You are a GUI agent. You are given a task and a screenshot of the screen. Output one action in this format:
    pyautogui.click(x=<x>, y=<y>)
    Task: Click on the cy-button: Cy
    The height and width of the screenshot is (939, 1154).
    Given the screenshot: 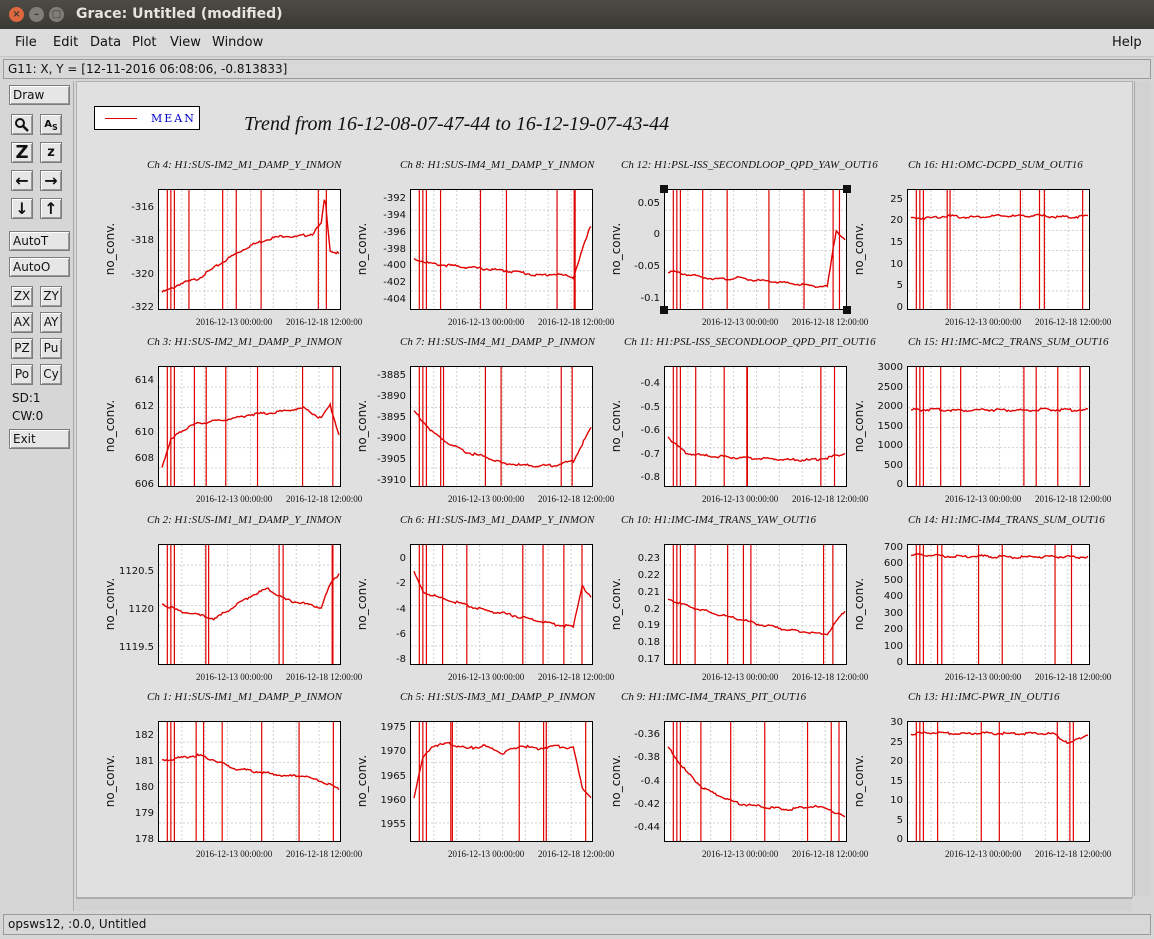 What is the action you would take?
    pyautogui.click(x=51, y=374)
    